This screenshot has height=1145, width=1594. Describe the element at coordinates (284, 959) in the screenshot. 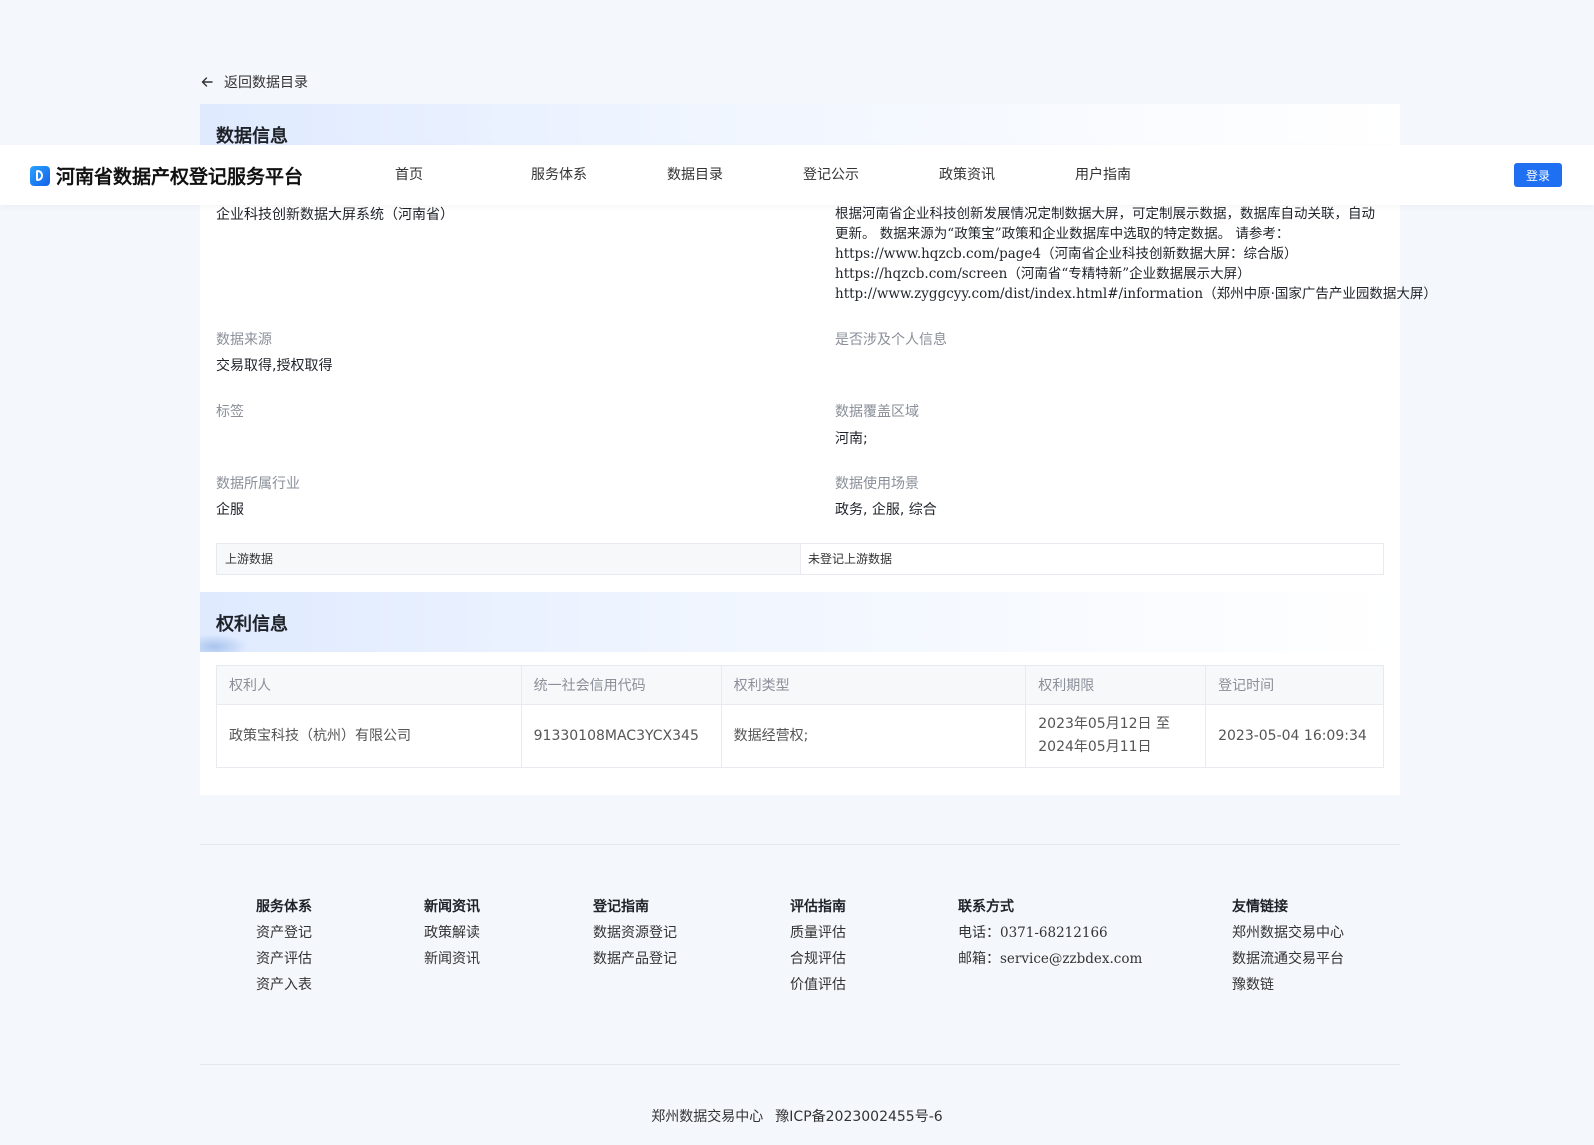

I see `footer-link: 资产评估` at that location.